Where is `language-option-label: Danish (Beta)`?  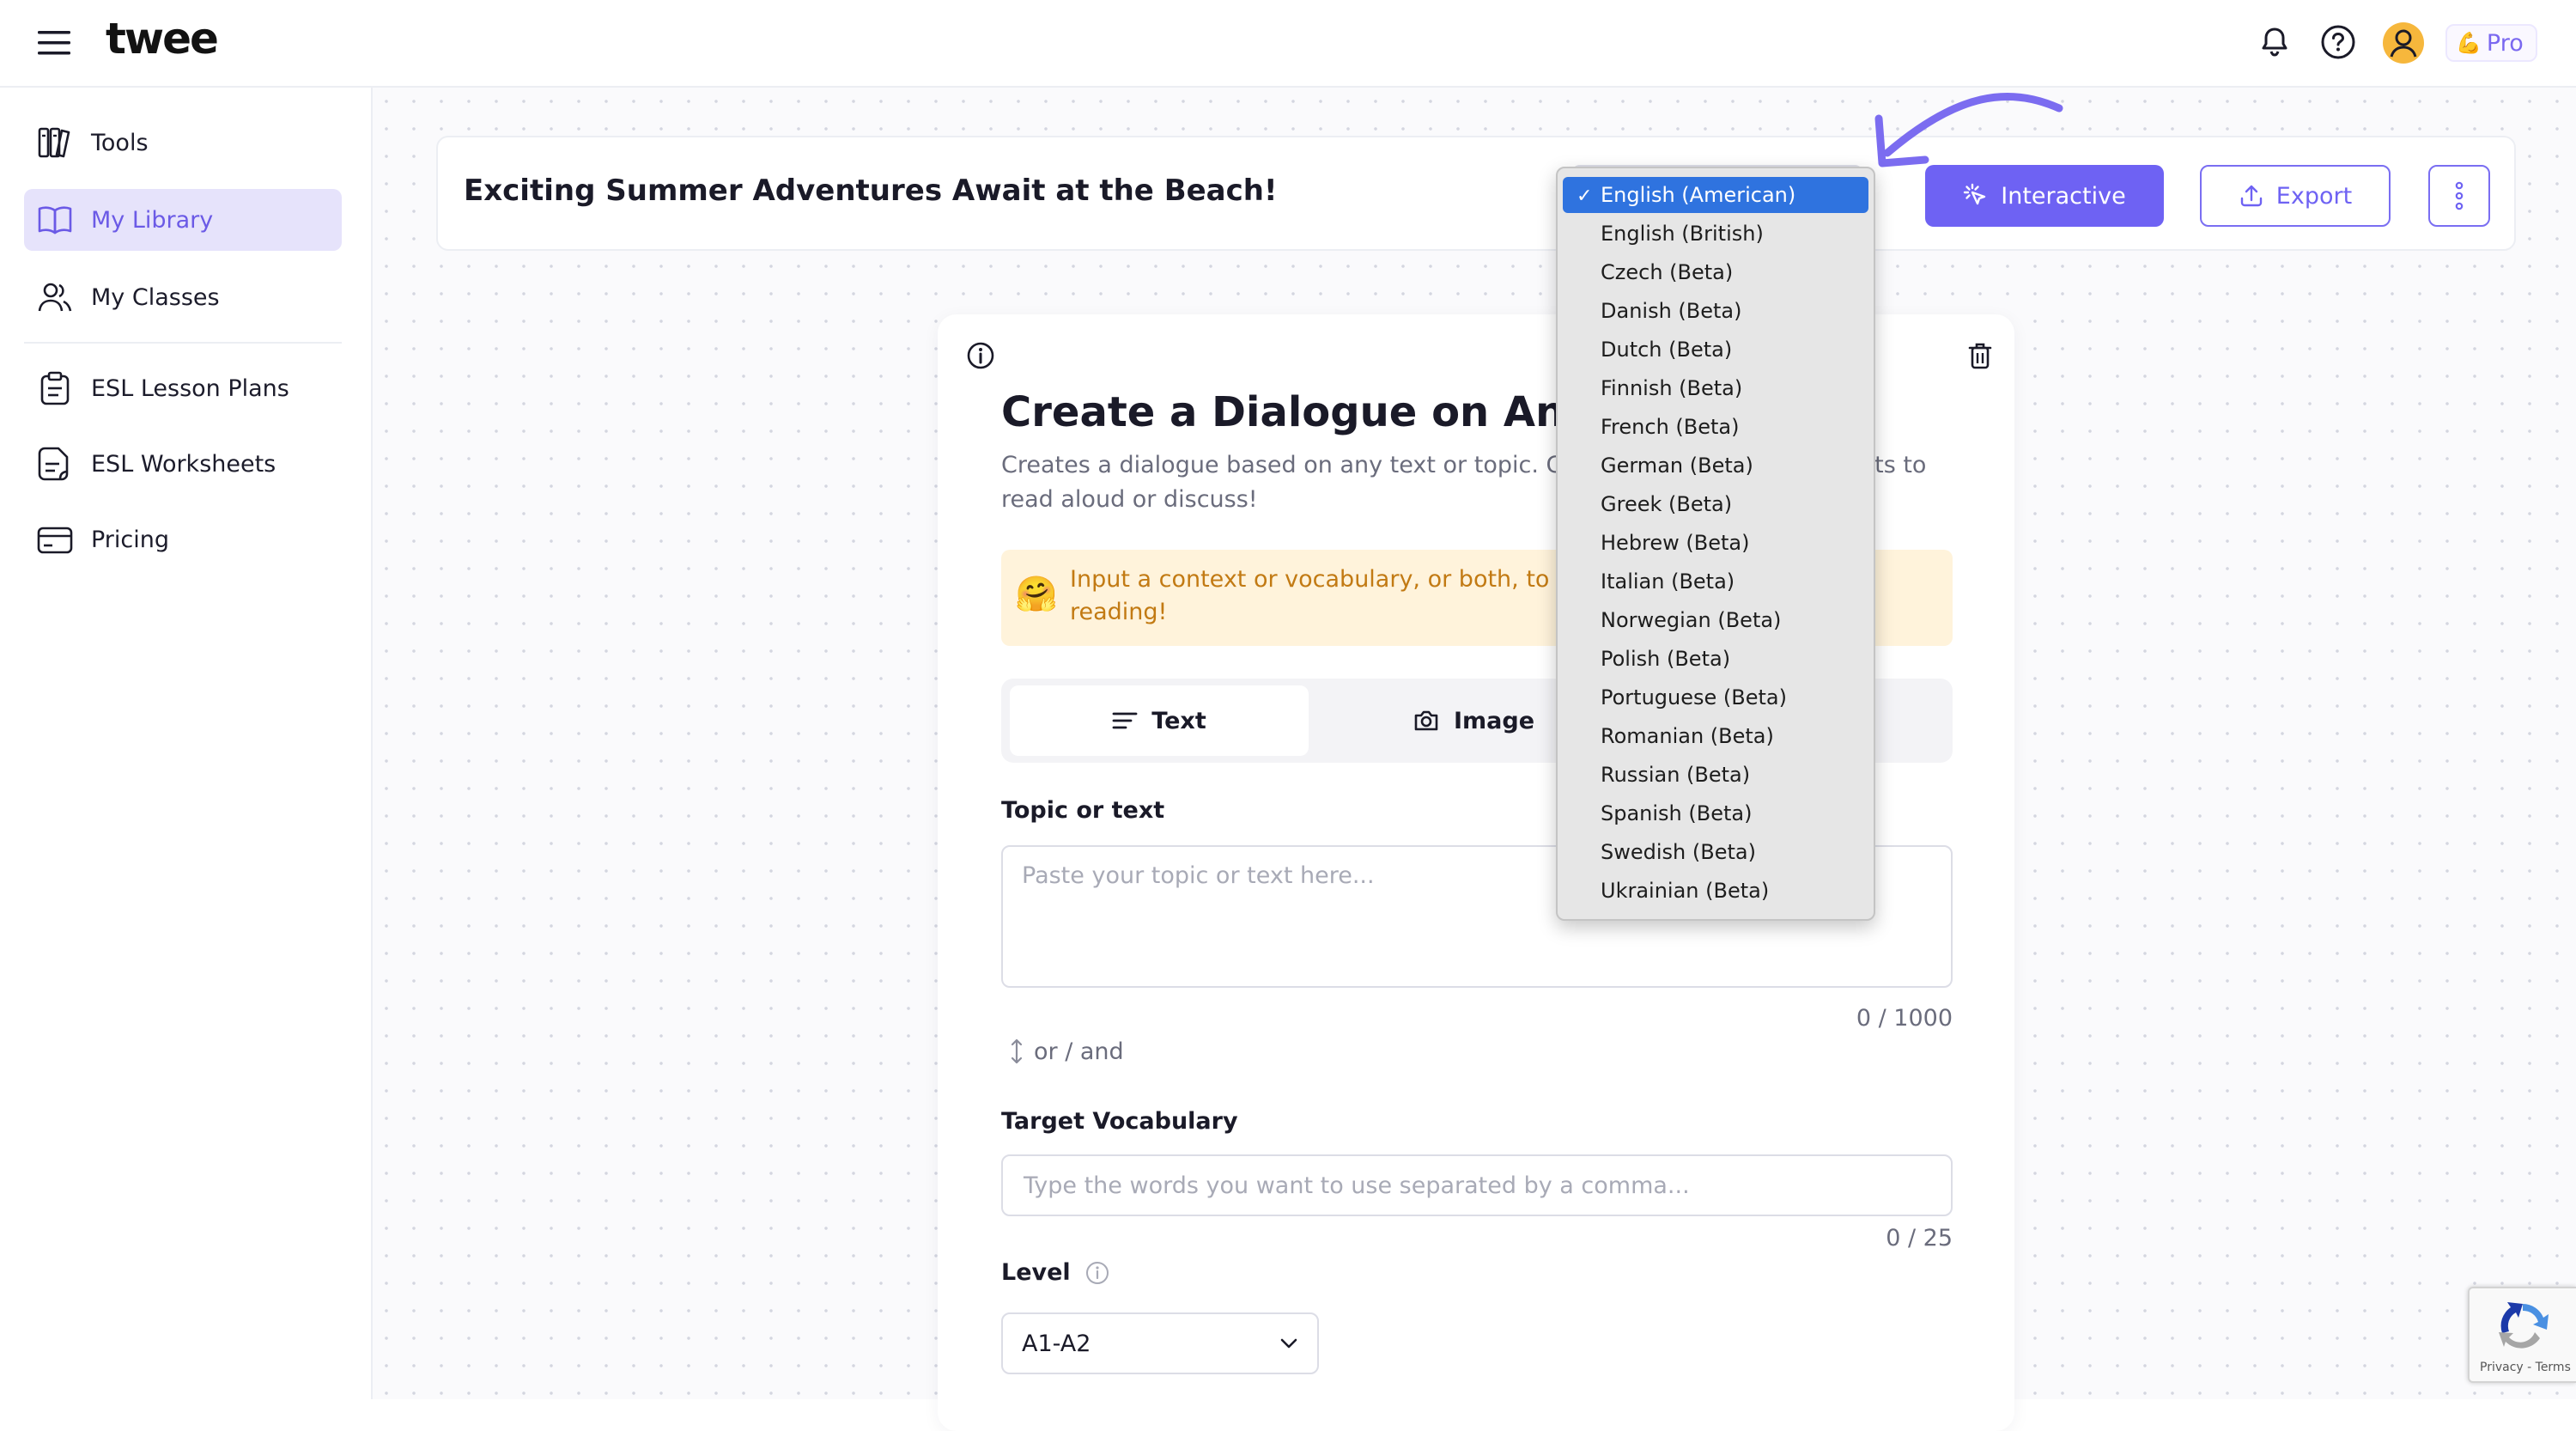
language-option-label: Danish (Beta) is located at coordinates (1671, 311).